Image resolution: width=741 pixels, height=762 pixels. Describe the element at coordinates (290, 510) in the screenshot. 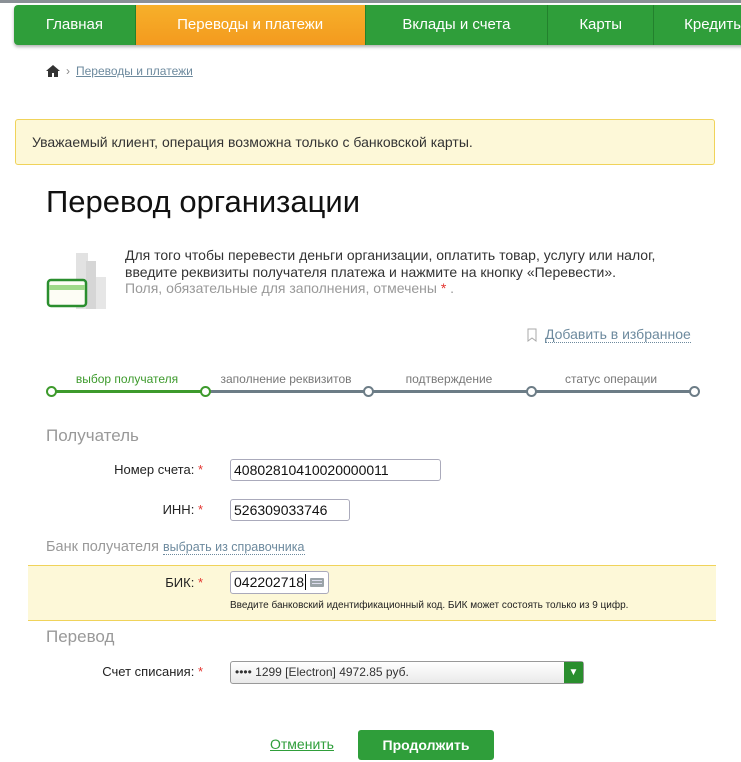

I see `inn-input: 526309033746` at that location.